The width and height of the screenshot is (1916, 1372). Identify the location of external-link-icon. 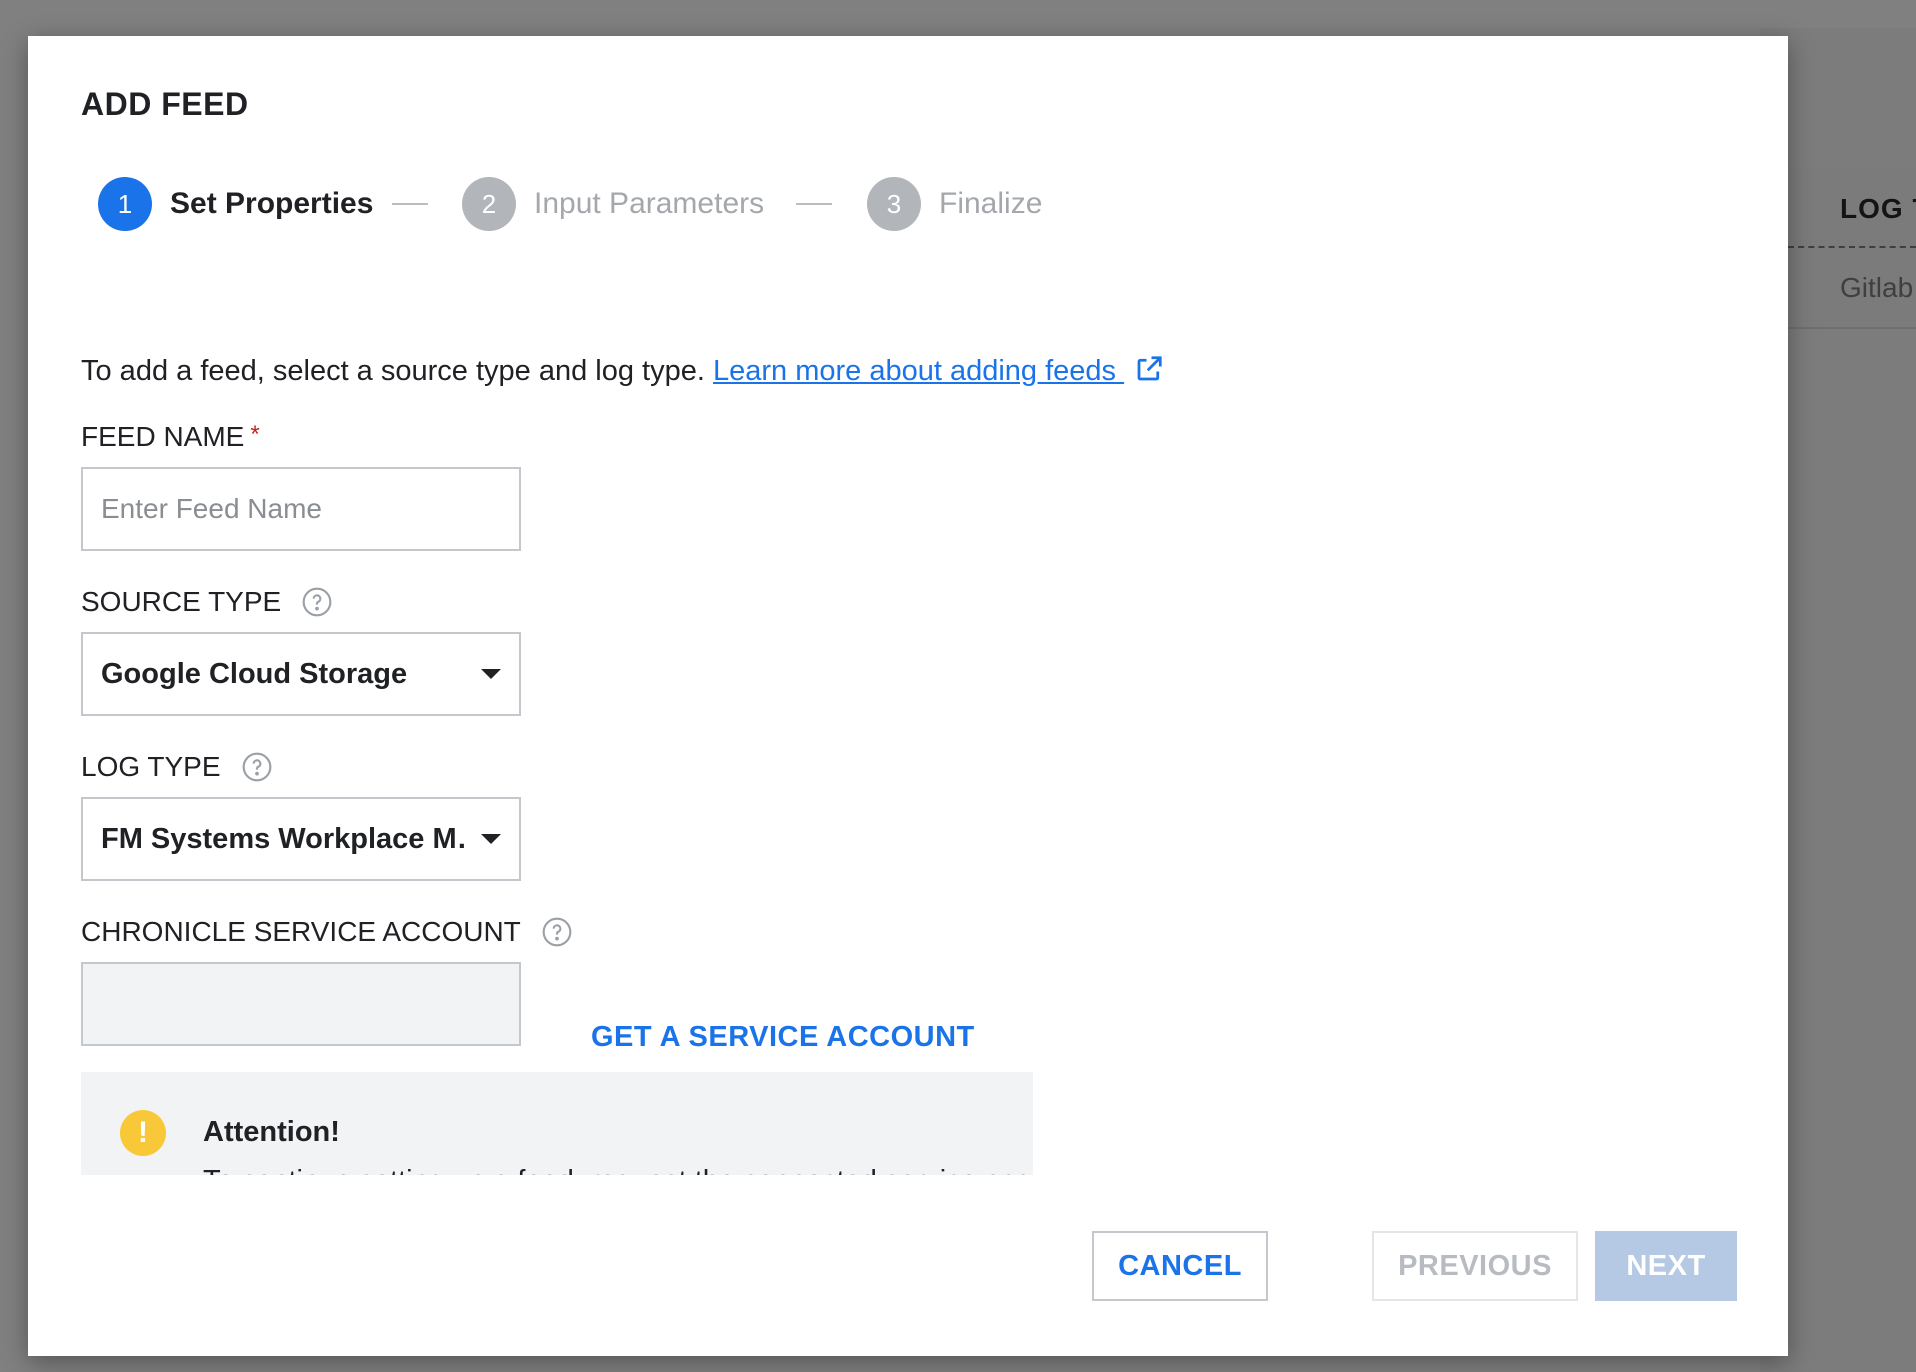
(1149, 373).